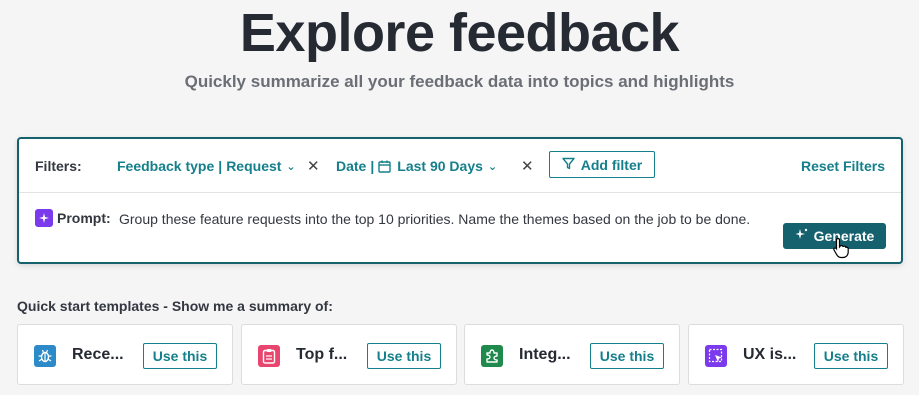 This screenshot has width=919, height=395. Describe the element at coordinates (45, 356) in the screenshot. I see `bug-icon` at that location.